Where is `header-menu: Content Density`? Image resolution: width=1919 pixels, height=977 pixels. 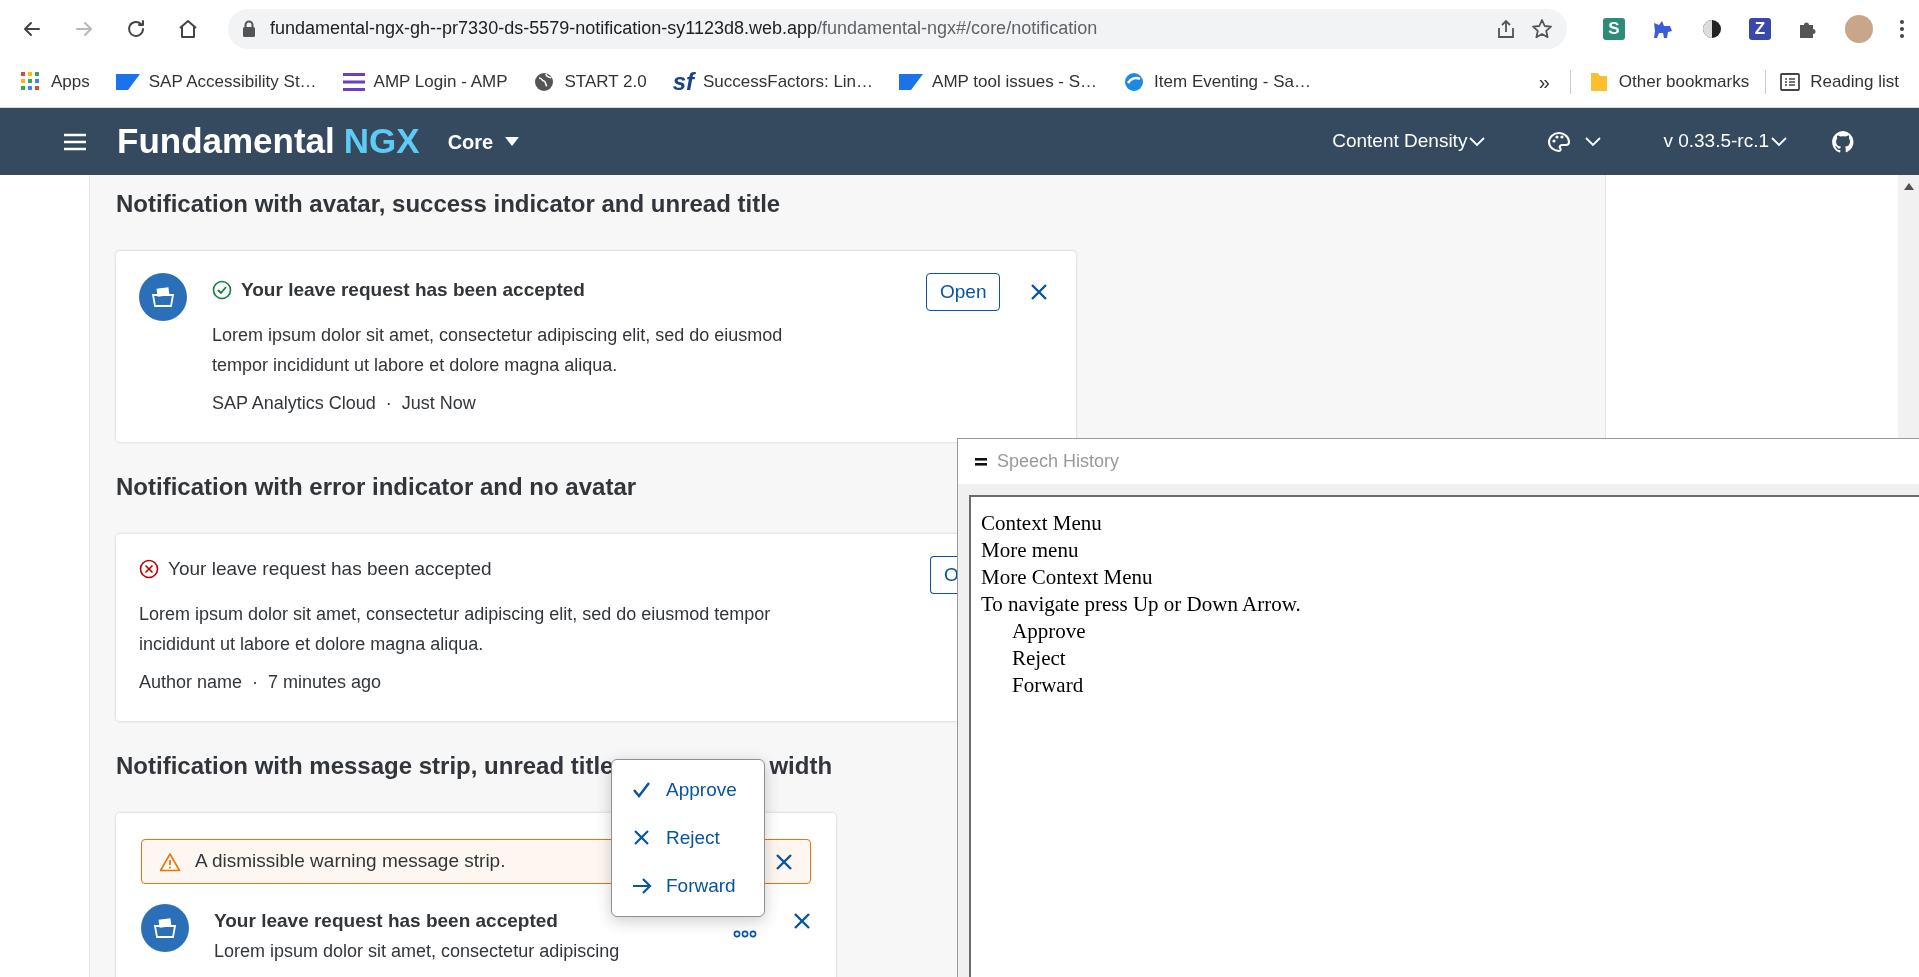
header-menu: Content Density is located at coordinates (1409, 141).